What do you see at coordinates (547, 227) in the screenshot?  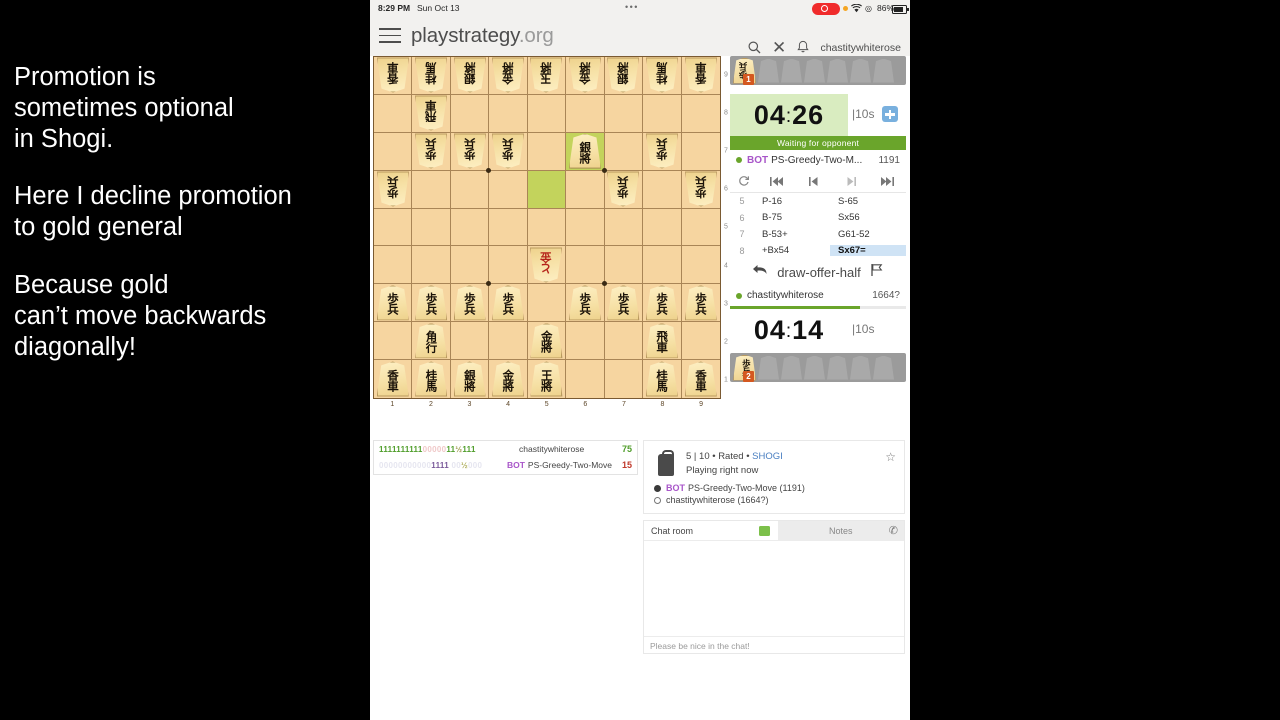 I see `board-square-r5c5` at bounding box center [547, 227].